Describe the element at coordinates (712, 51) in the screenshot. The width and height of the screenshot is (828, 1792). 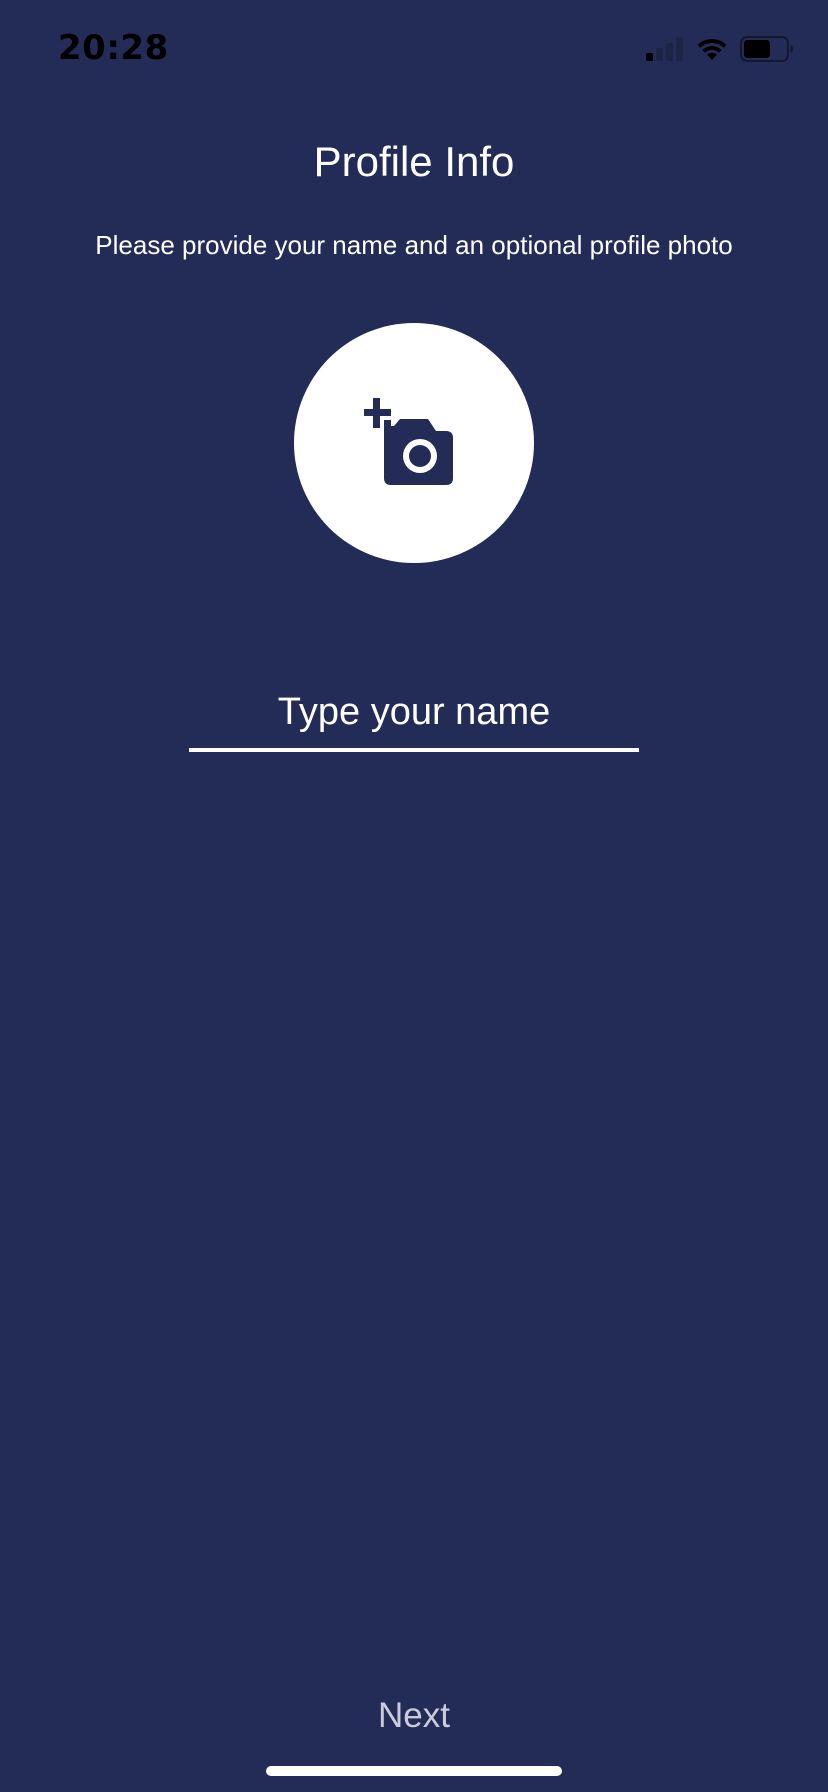
I see `wifi-icon` at that location.